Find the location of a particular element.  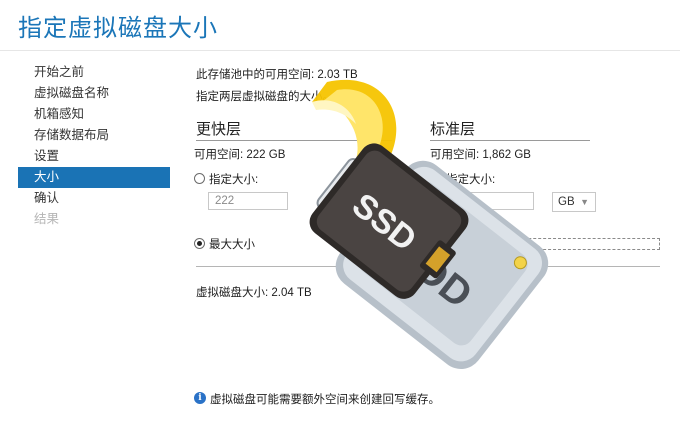

specify-size-radio is located at coordinates (199, 178).